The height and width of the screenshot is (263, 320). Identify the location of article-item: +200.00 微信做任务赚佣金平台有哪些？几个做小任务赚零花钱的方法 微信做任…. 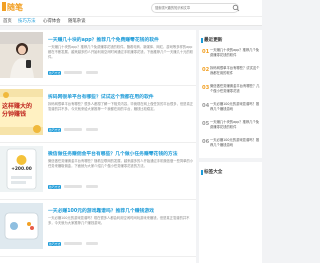
(98, 172).